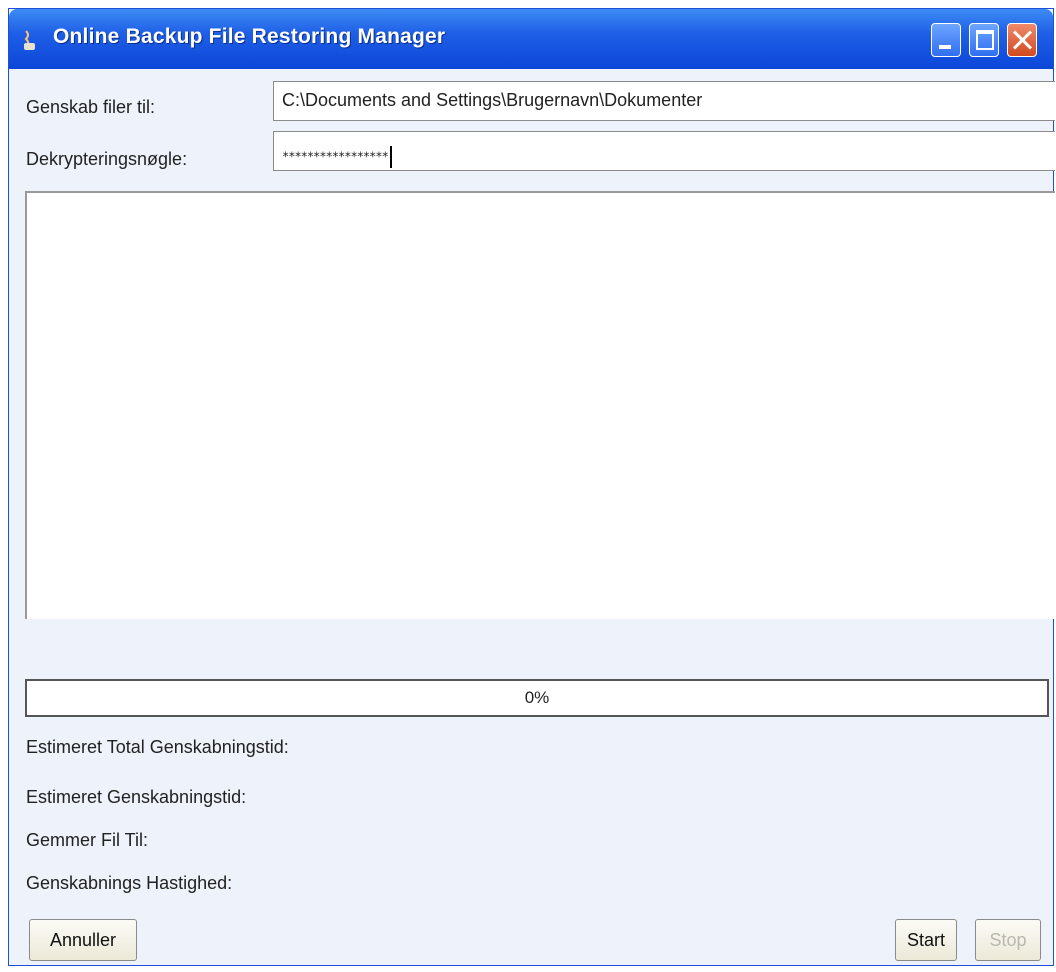  Describe the element at coordinates (87, 840) in the screenshot. I see `saving-file-to-label: Gemmer Fil Til:` at that location.